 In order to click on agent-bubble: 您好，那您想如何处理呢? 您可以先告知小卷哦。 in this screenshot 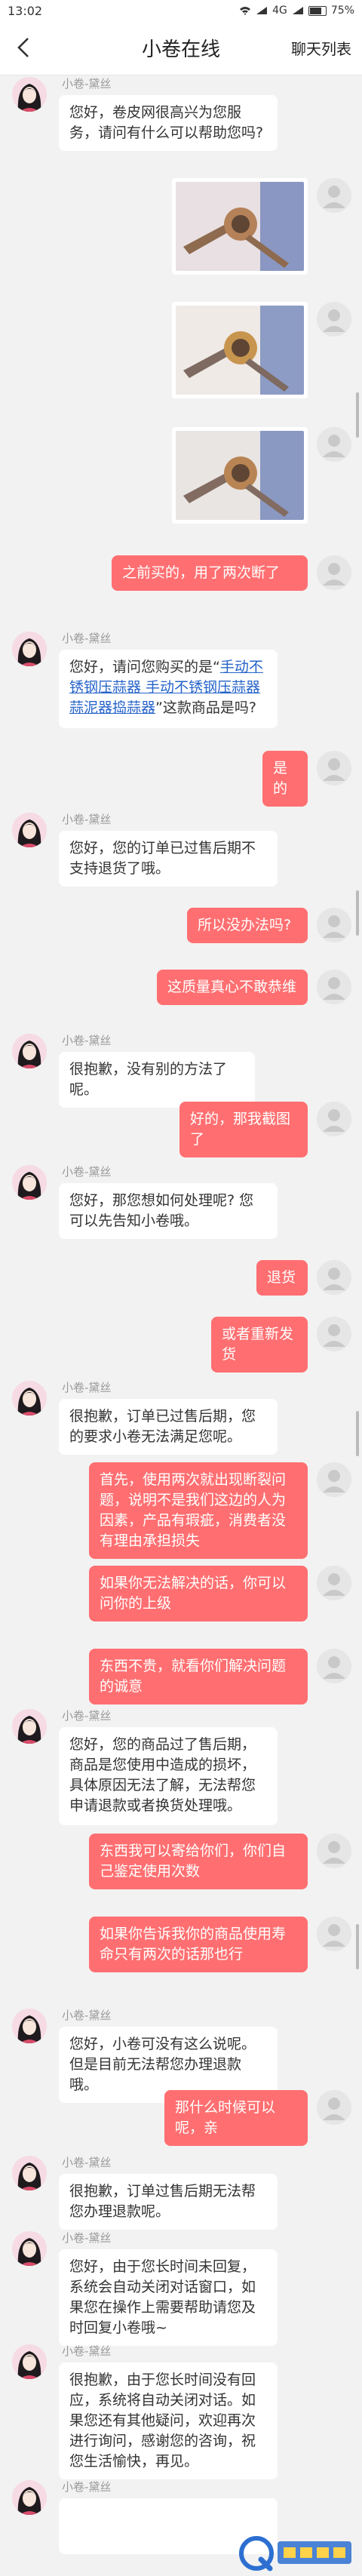, I will do `click(168, 1211)`.